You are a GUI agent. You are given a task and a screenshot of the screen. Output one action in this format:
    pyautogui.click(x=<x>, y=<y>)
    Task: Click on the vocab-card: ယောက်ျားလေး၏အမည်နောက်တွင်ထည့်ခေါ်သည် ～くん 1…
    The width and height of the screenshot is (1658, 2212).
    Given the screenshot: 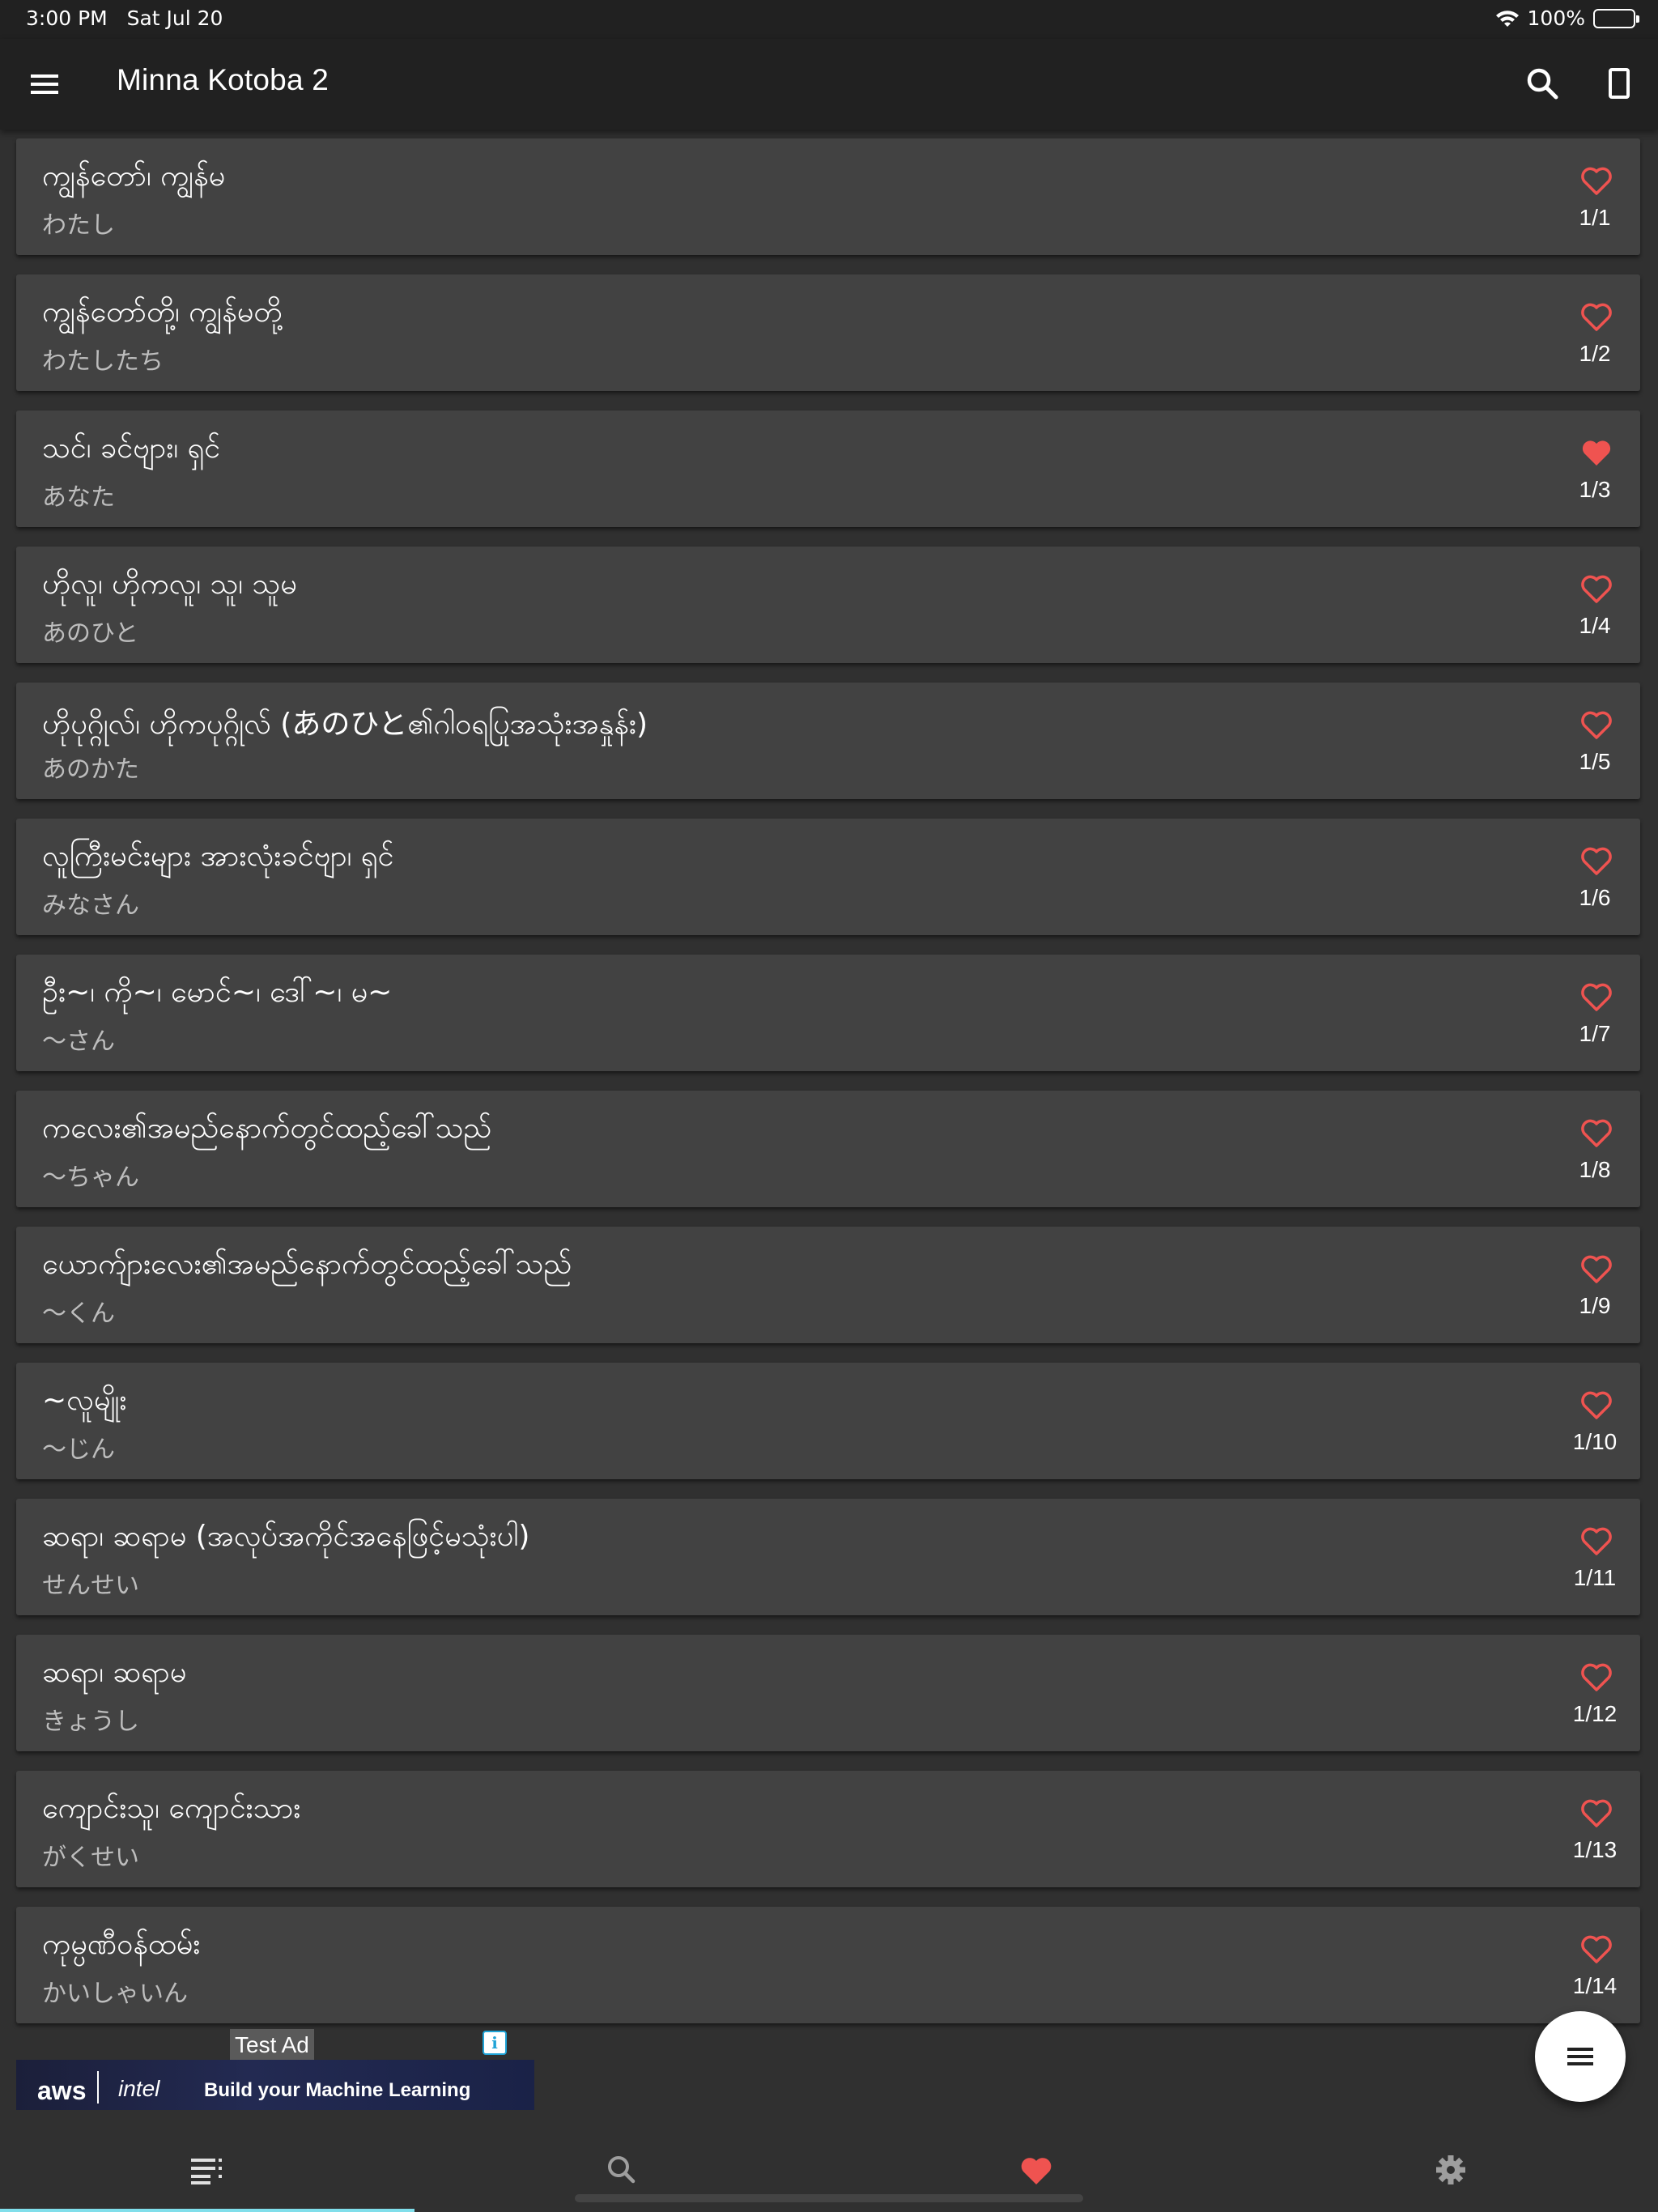 What is the action you would take?
    pyautogui.click(x=828, y=1285)
    